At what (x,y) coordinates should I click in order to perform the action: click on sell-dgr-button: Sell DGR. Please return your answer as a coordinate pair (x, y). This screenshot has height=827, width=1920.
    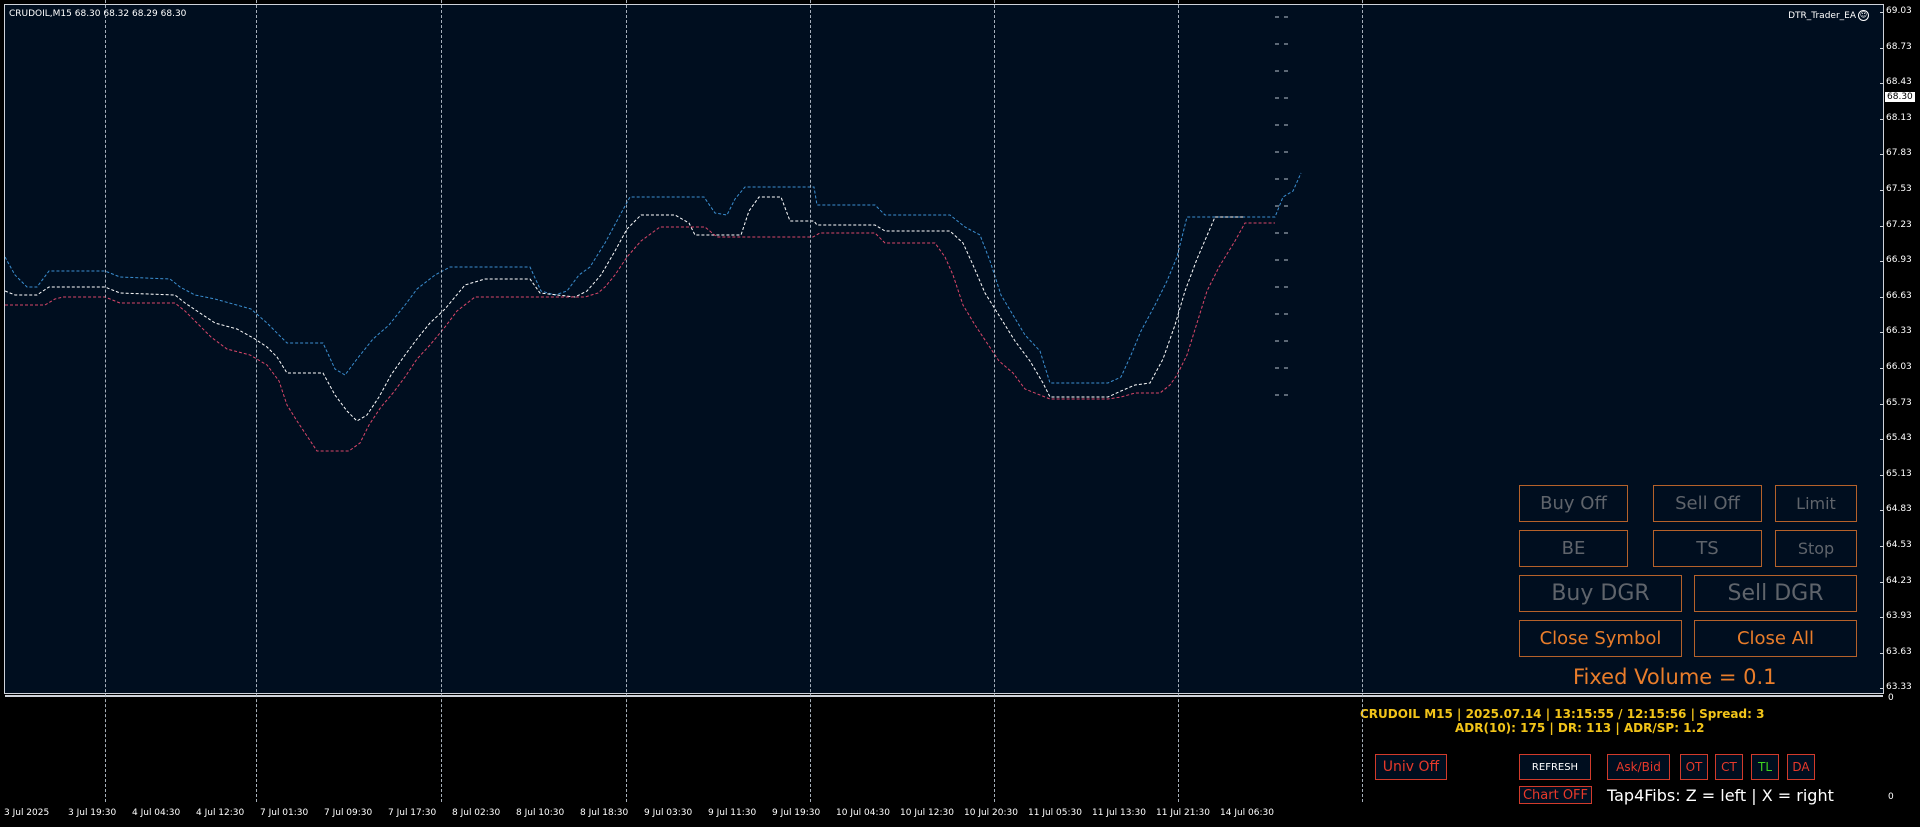
    Looking at the image, I should click on (1775, 593).